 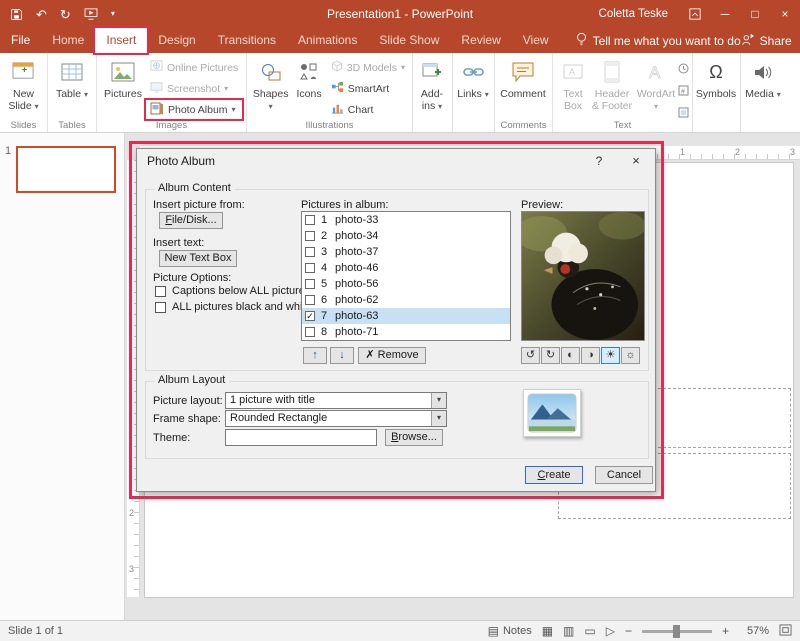 I want to click on move-down-button: ↓, so click(x=342, y=355).